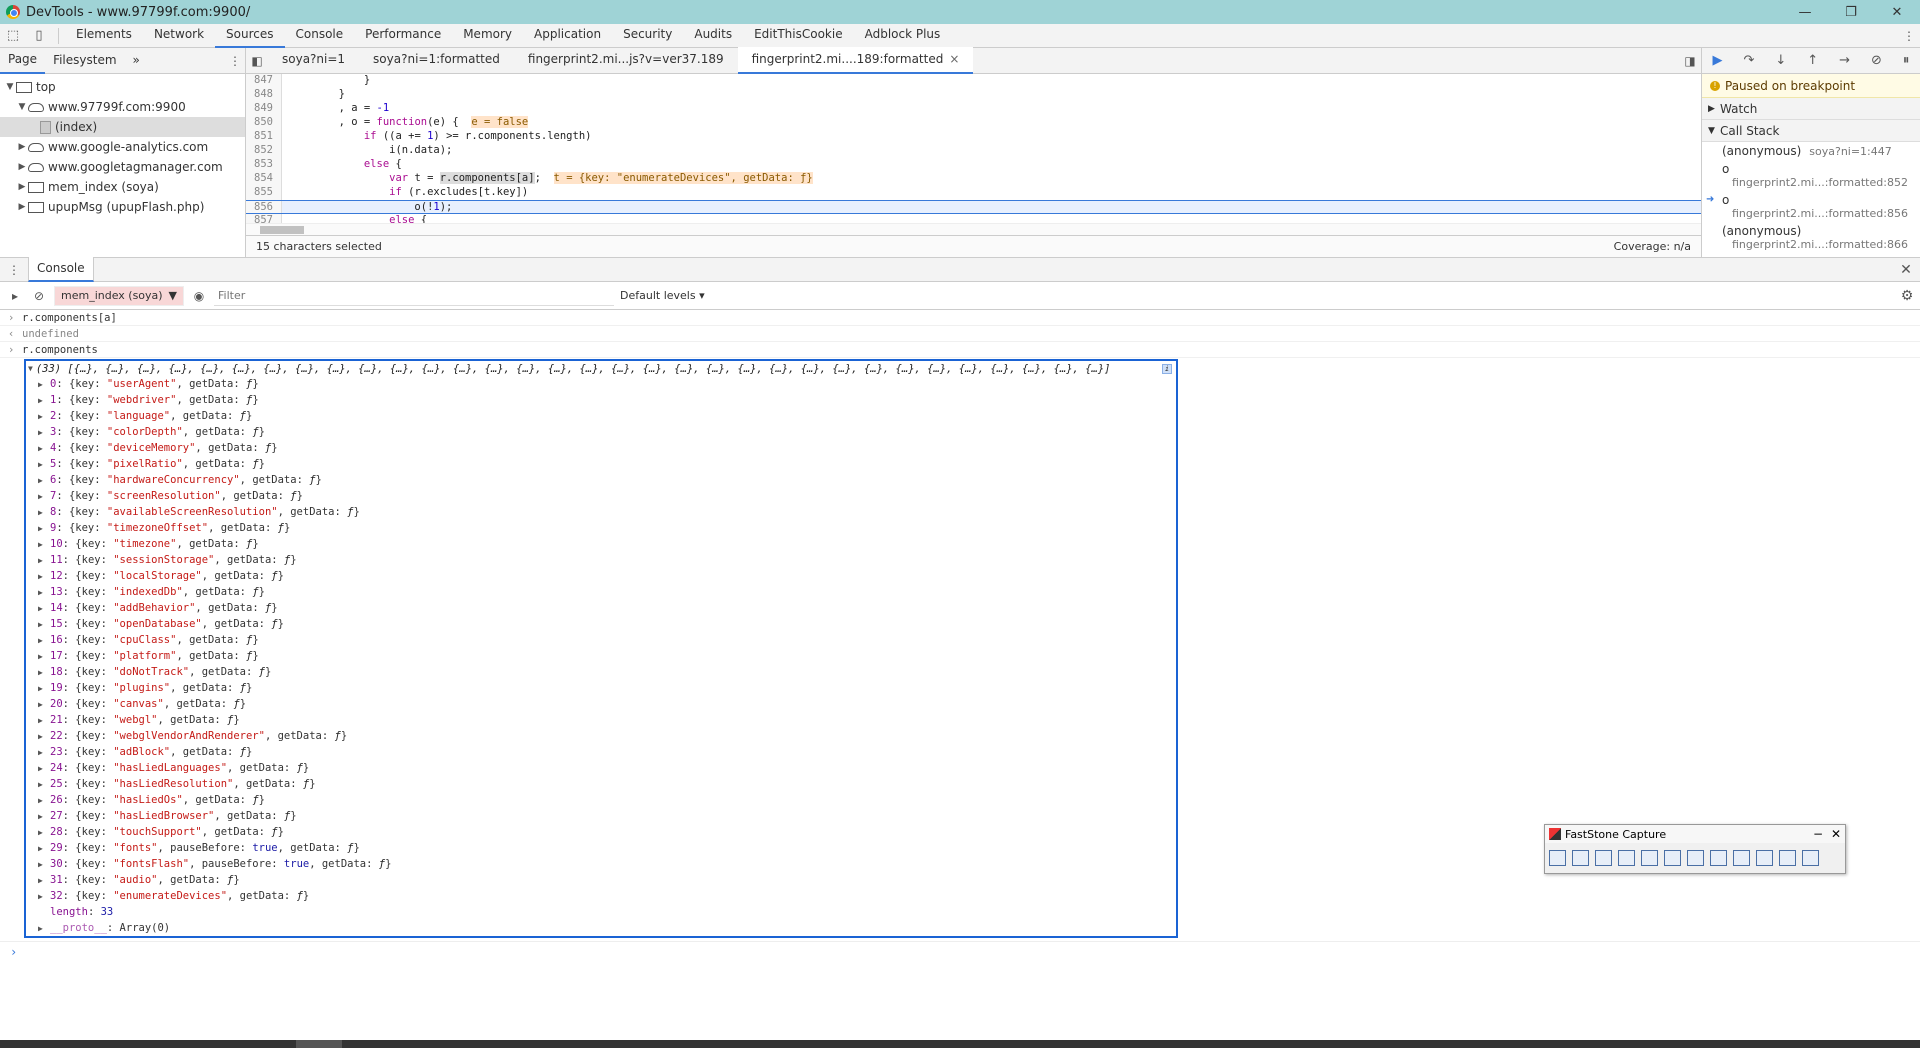 Image resolution: width=1920 pixels, height=1048 pixels. I want to click on file-tab: soya?ni=1, so click(313, 60).